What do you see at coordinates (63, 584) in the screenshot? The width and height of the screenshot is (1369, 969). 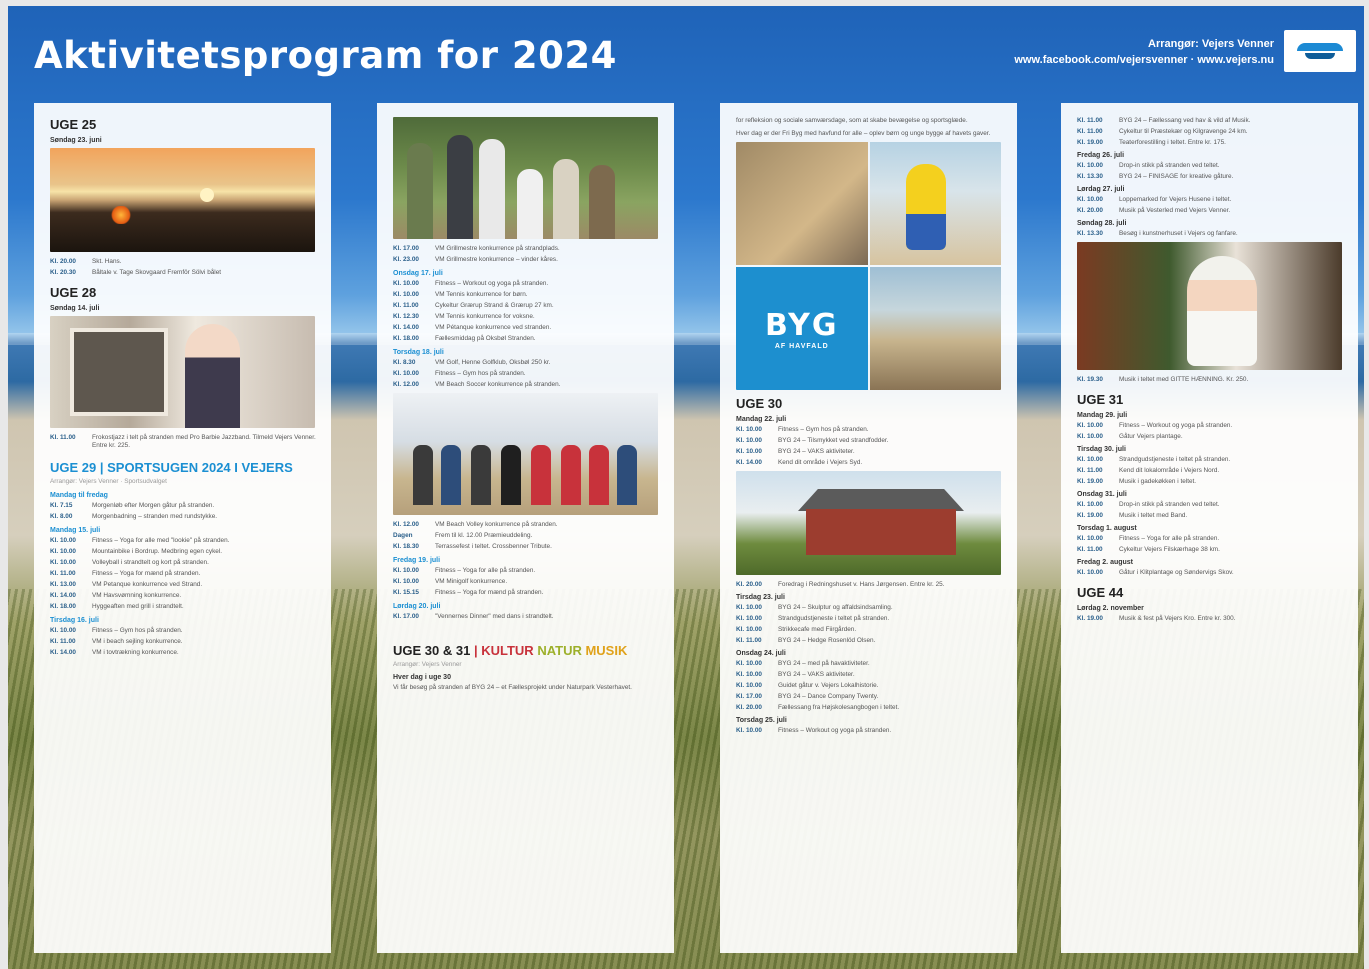 I see `event-time: Kl. 13.00` at bounding box center [63, 584].